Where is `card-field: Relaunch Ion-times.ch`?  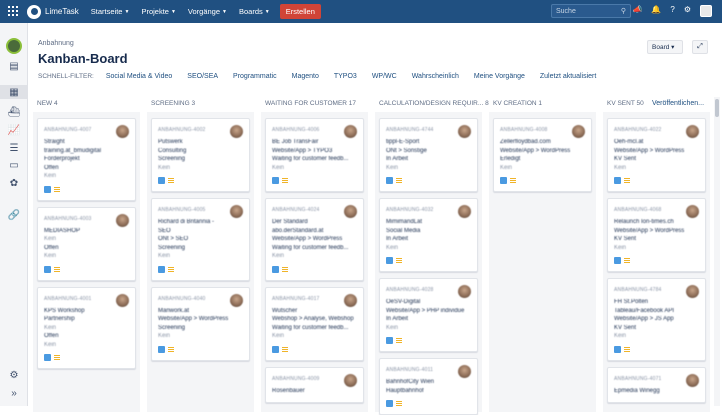
card-field: Relaunch Ion-times.ch is located at coordinates (644, 222).